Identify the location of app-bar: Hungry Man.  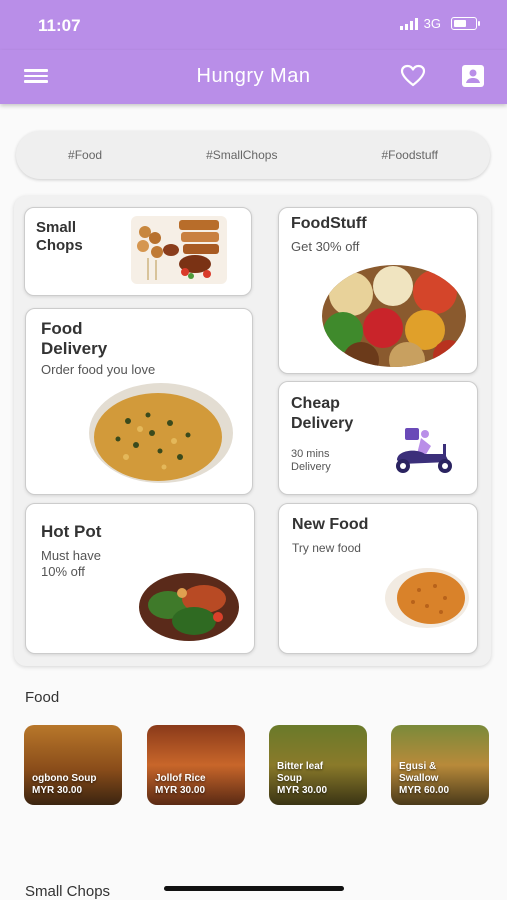
(253, 77).